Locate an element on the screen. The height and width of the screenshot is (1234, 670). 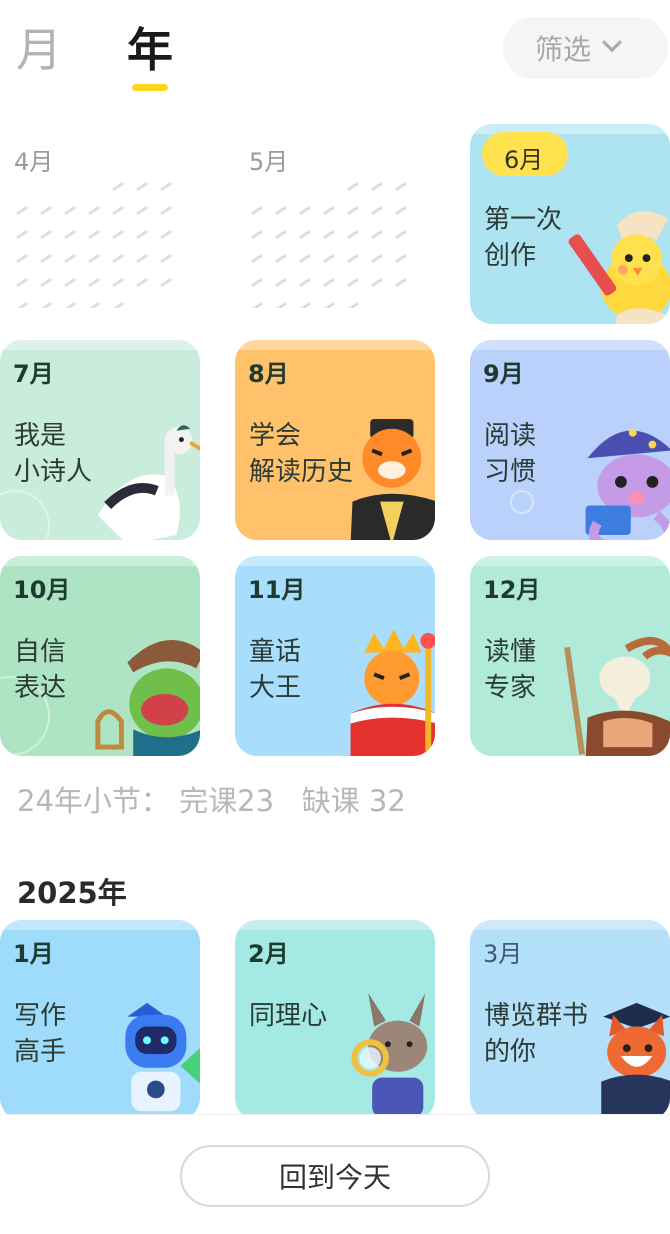
robot-illustration is located at coordinates (162, 1057).